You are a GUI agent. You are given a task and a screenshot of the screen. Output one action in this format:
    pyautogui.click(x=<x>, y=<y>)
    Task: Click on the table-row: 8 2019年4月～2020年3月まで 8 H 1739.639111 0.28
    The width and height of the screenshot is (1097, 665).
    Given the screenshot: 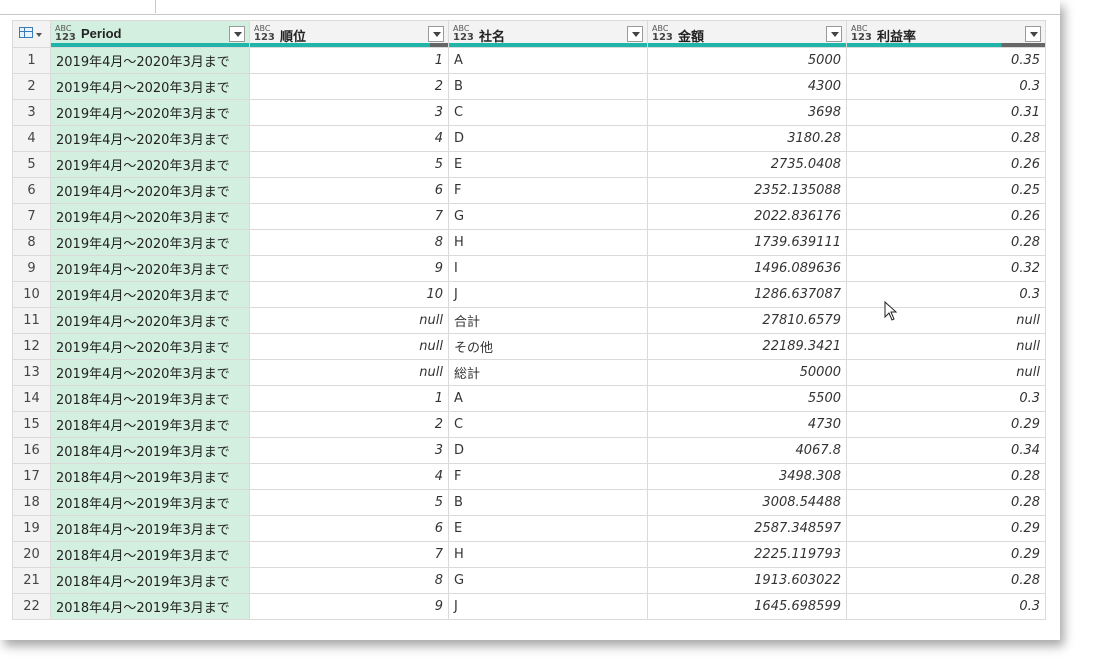 What is the action you would take?
    pyautogui.click(x=529, y=242)
    